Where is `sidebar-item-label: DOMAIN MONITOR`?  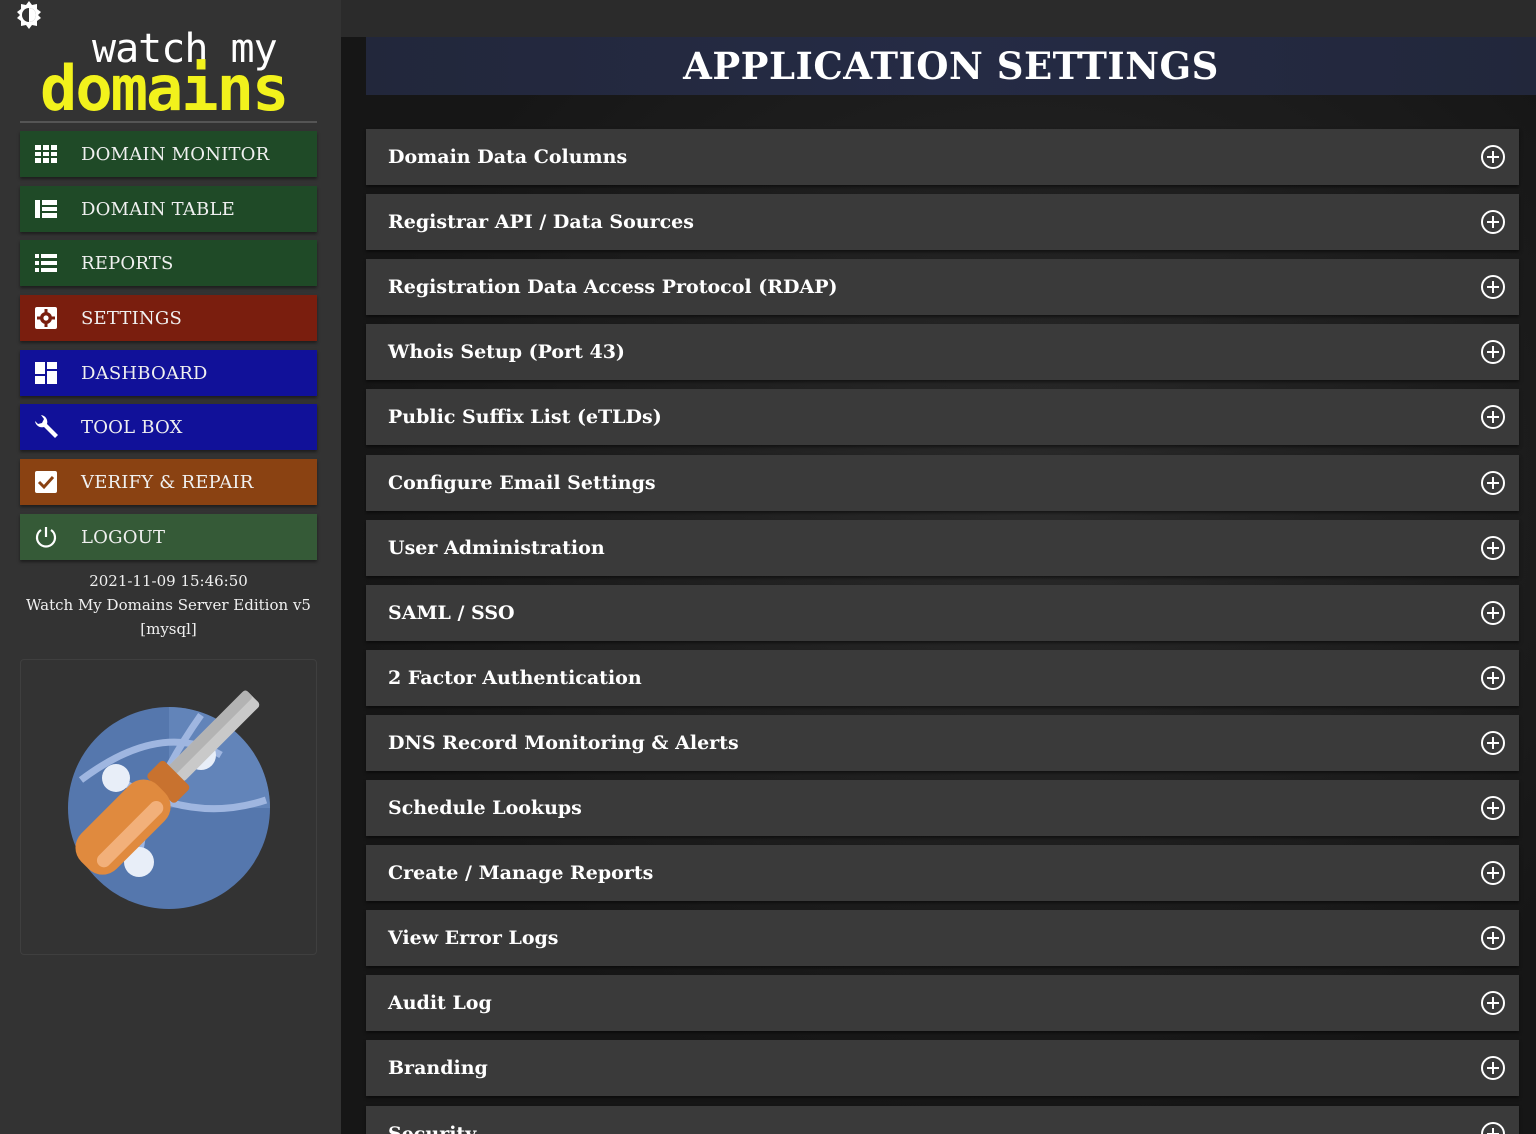
sidebar-item-label: DOMAIN MONITOR is located at coordinates (175, 154).